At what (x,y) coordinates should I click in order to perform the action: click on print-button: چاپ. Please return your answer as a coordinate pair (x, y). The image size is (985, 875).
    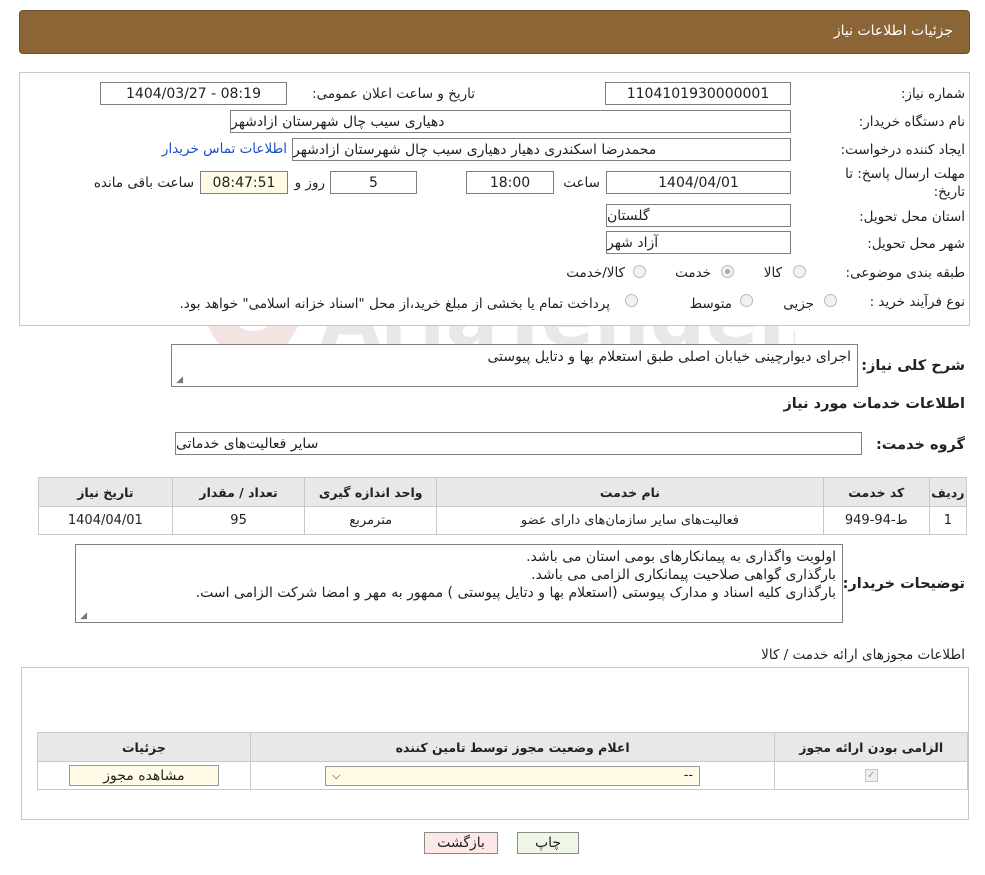
    Looking at the image, I should click on (548, 843).